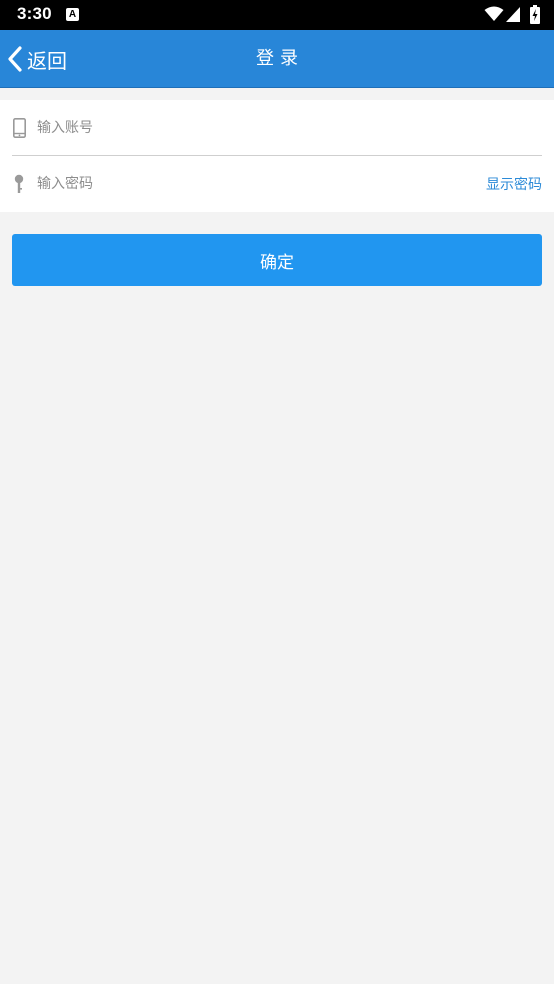 This screenshot has width=554, height=984. What do you see at coordinates (277, 59) in the screenshot?
I see `app-bar: 返回 登录` at bounding box center [277, 59].